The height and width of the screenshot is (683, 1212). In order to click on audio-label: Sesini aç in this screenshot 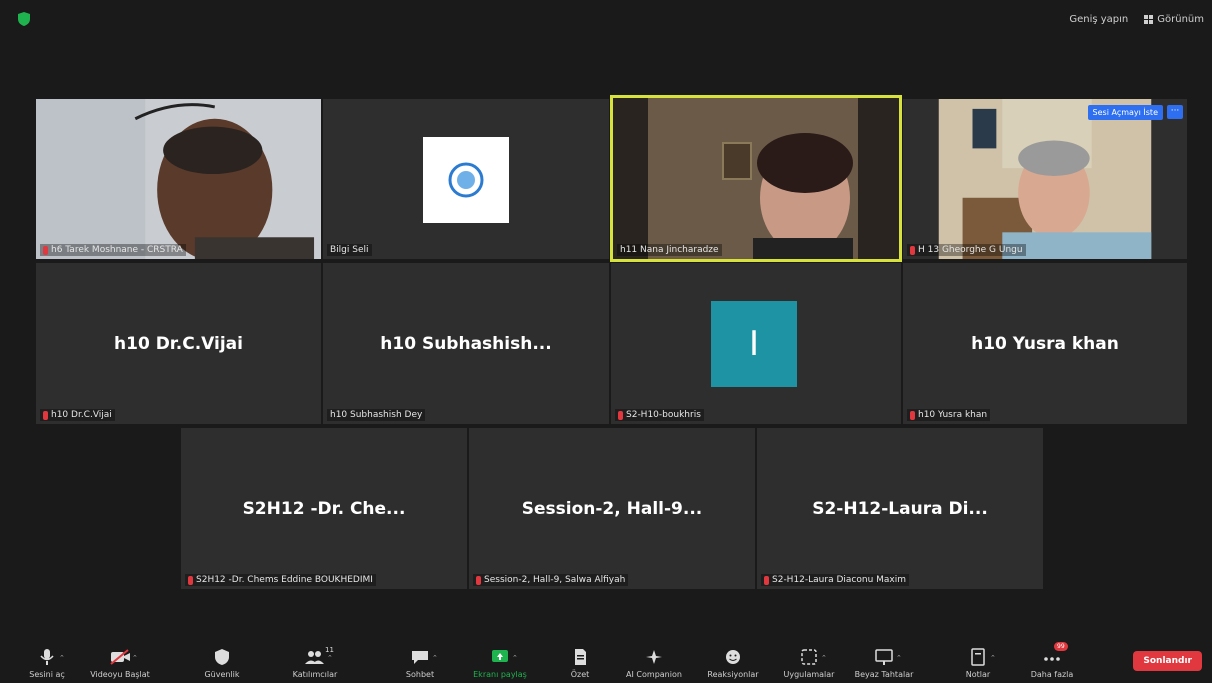, I will do `click(47, 674)`.